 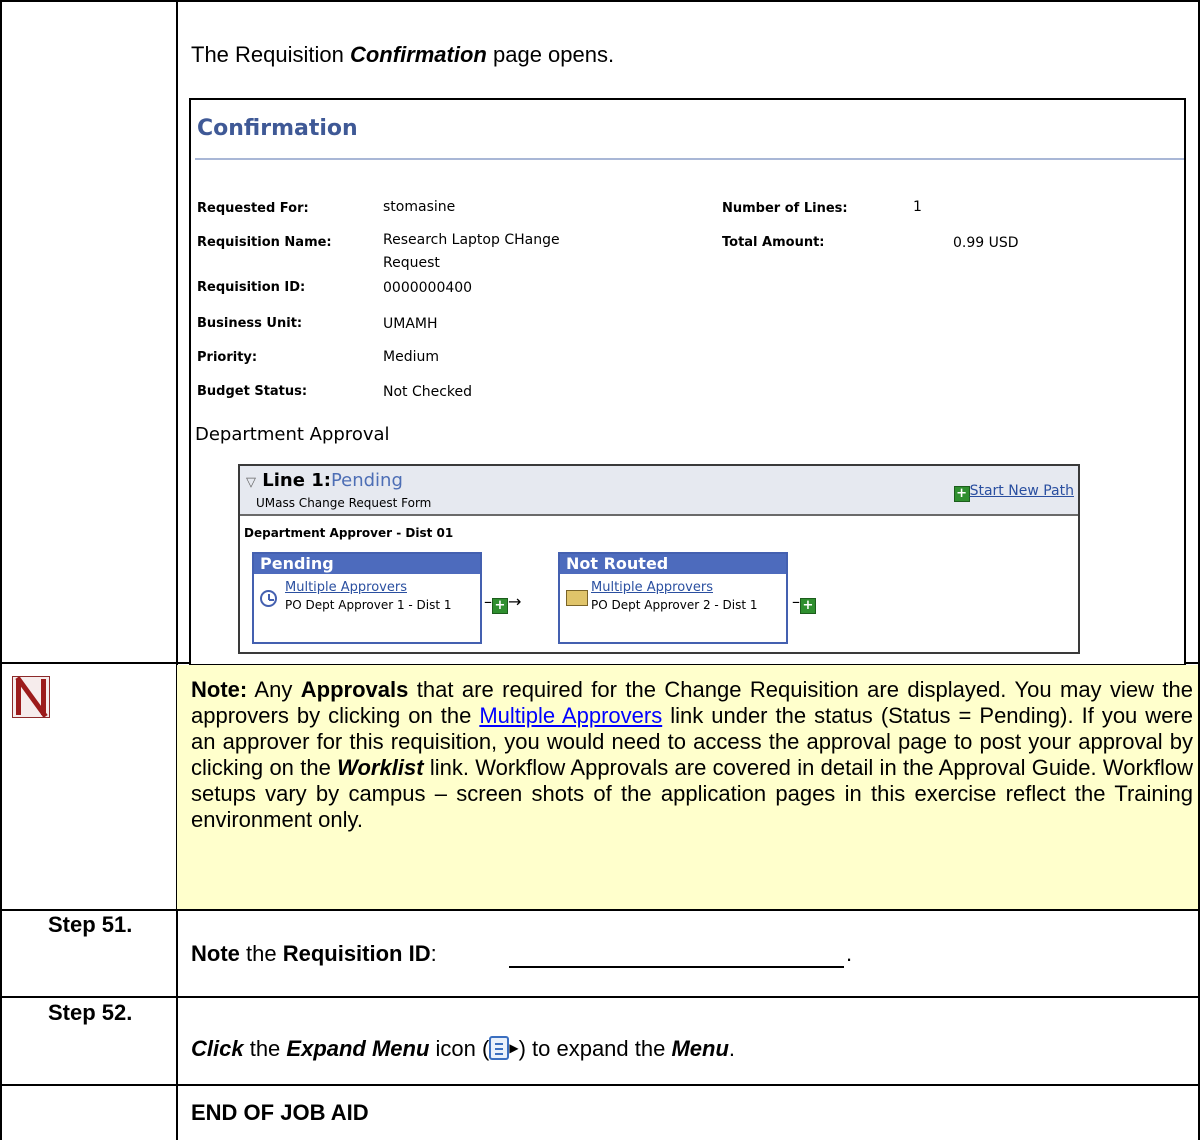 I want to click on form-name: UMass Change Request Form, so click(x=344, y=503).